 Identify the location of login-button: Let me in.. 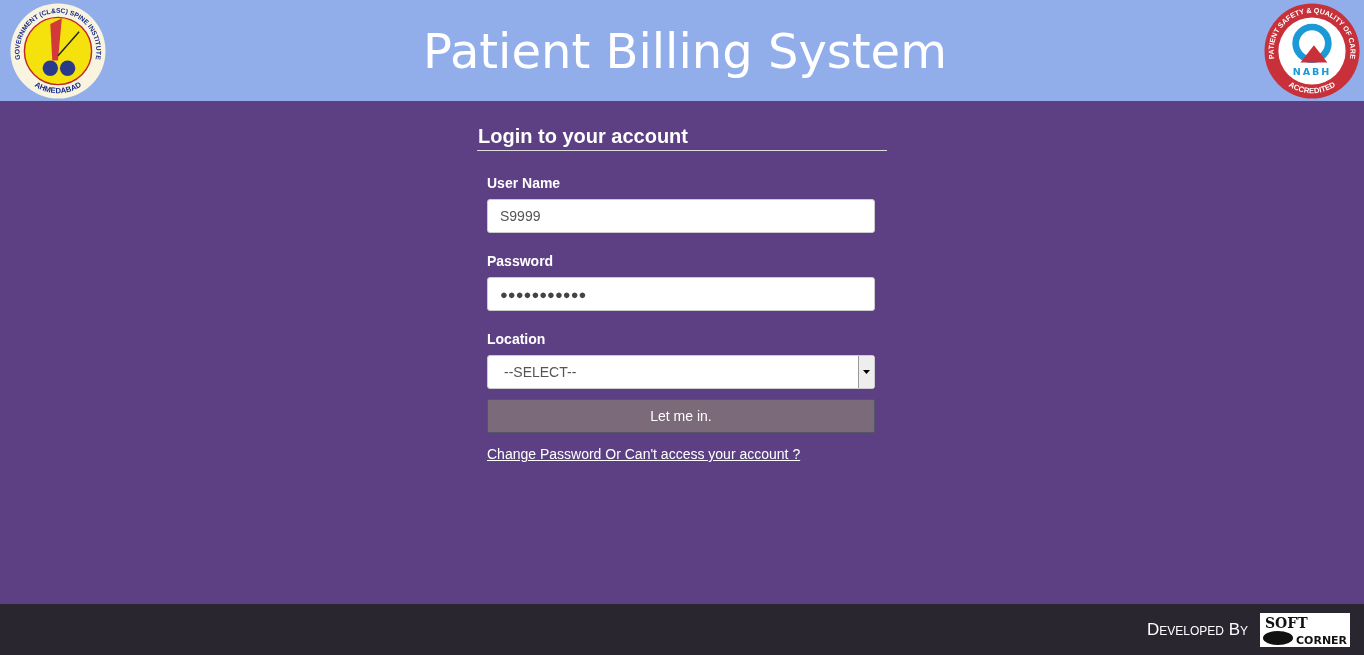
(681, 416).